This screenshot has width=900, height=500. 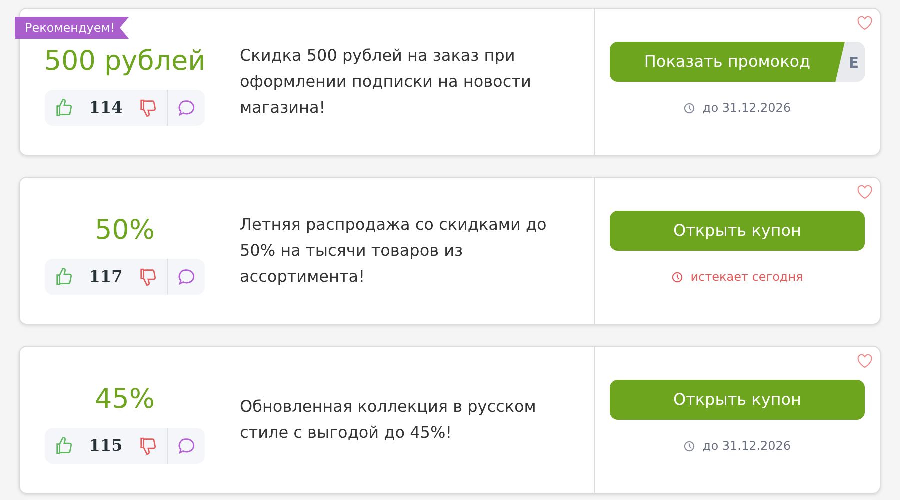 I want to click on expiry-date: истекает сегодня, so click(x=747, y=277).